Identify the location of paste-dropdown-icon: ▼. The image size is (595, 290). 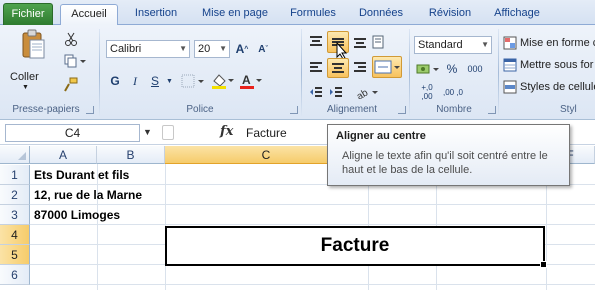
(25, 87).